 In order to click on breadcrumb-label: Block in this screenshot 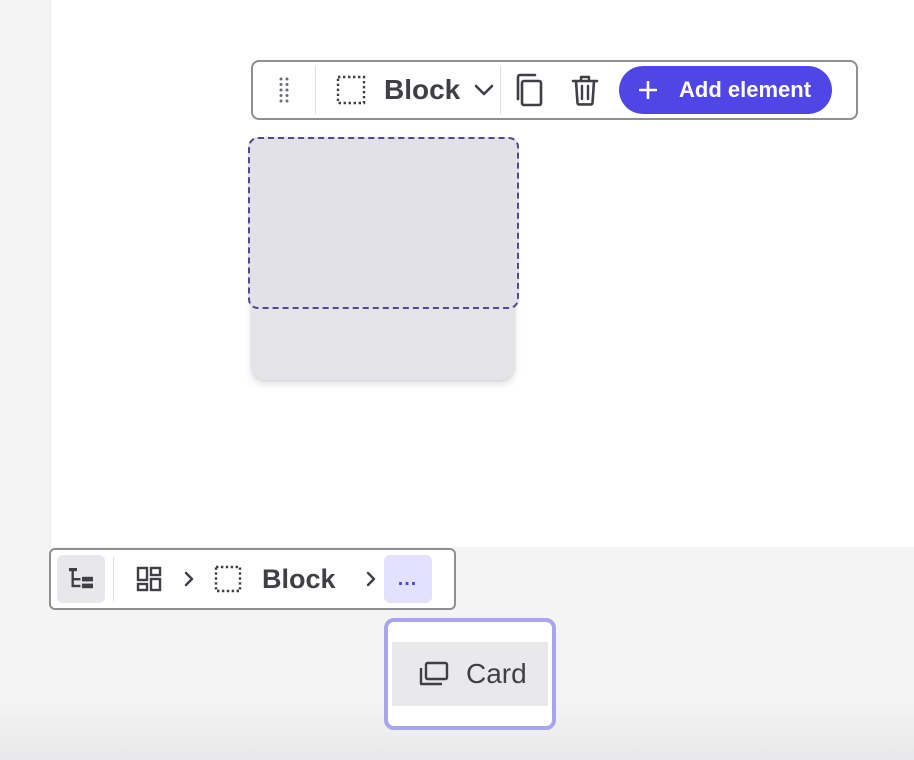, I will do `click(299, 578)`.